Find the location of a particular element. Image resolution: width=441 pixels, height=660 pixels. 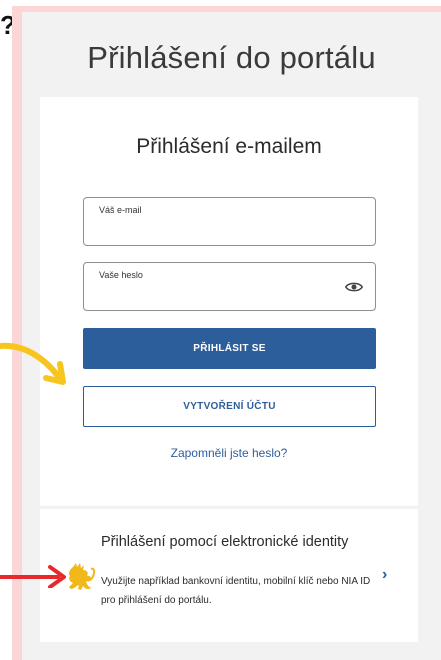

password-field-label: Vaše heslo is located at coordinates (121, 275).